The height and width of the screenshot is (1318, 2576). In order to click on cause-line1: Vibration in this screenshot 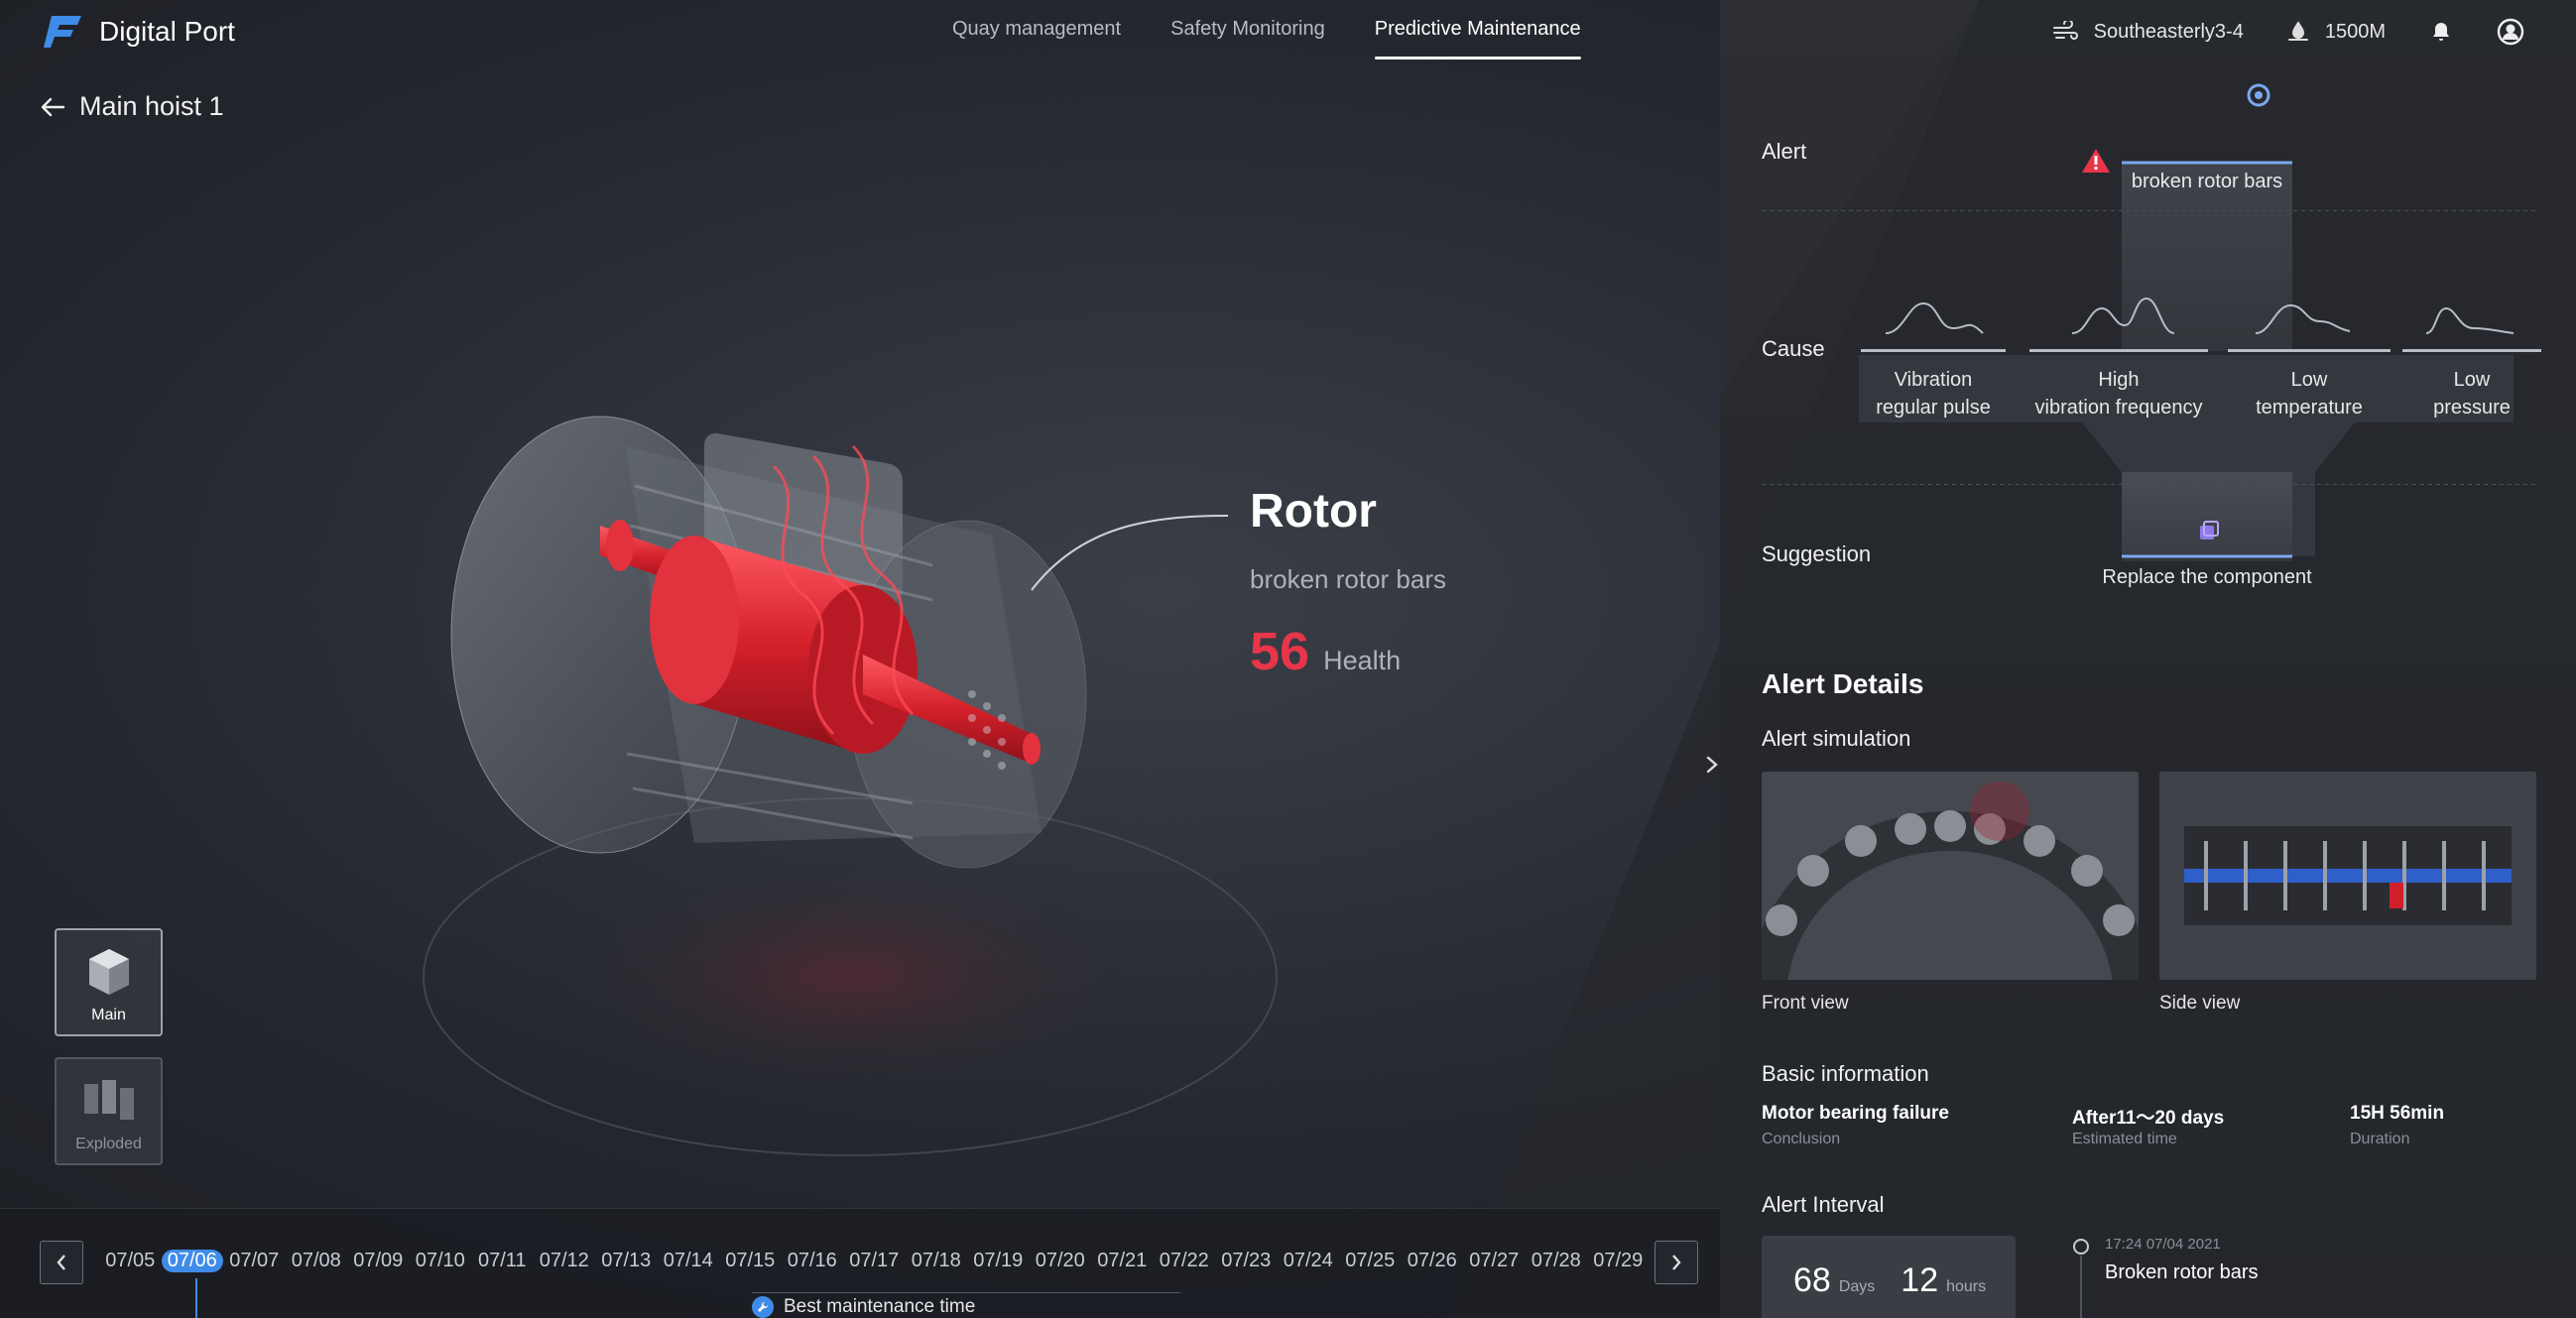, I will do `click(1933, 380)`.